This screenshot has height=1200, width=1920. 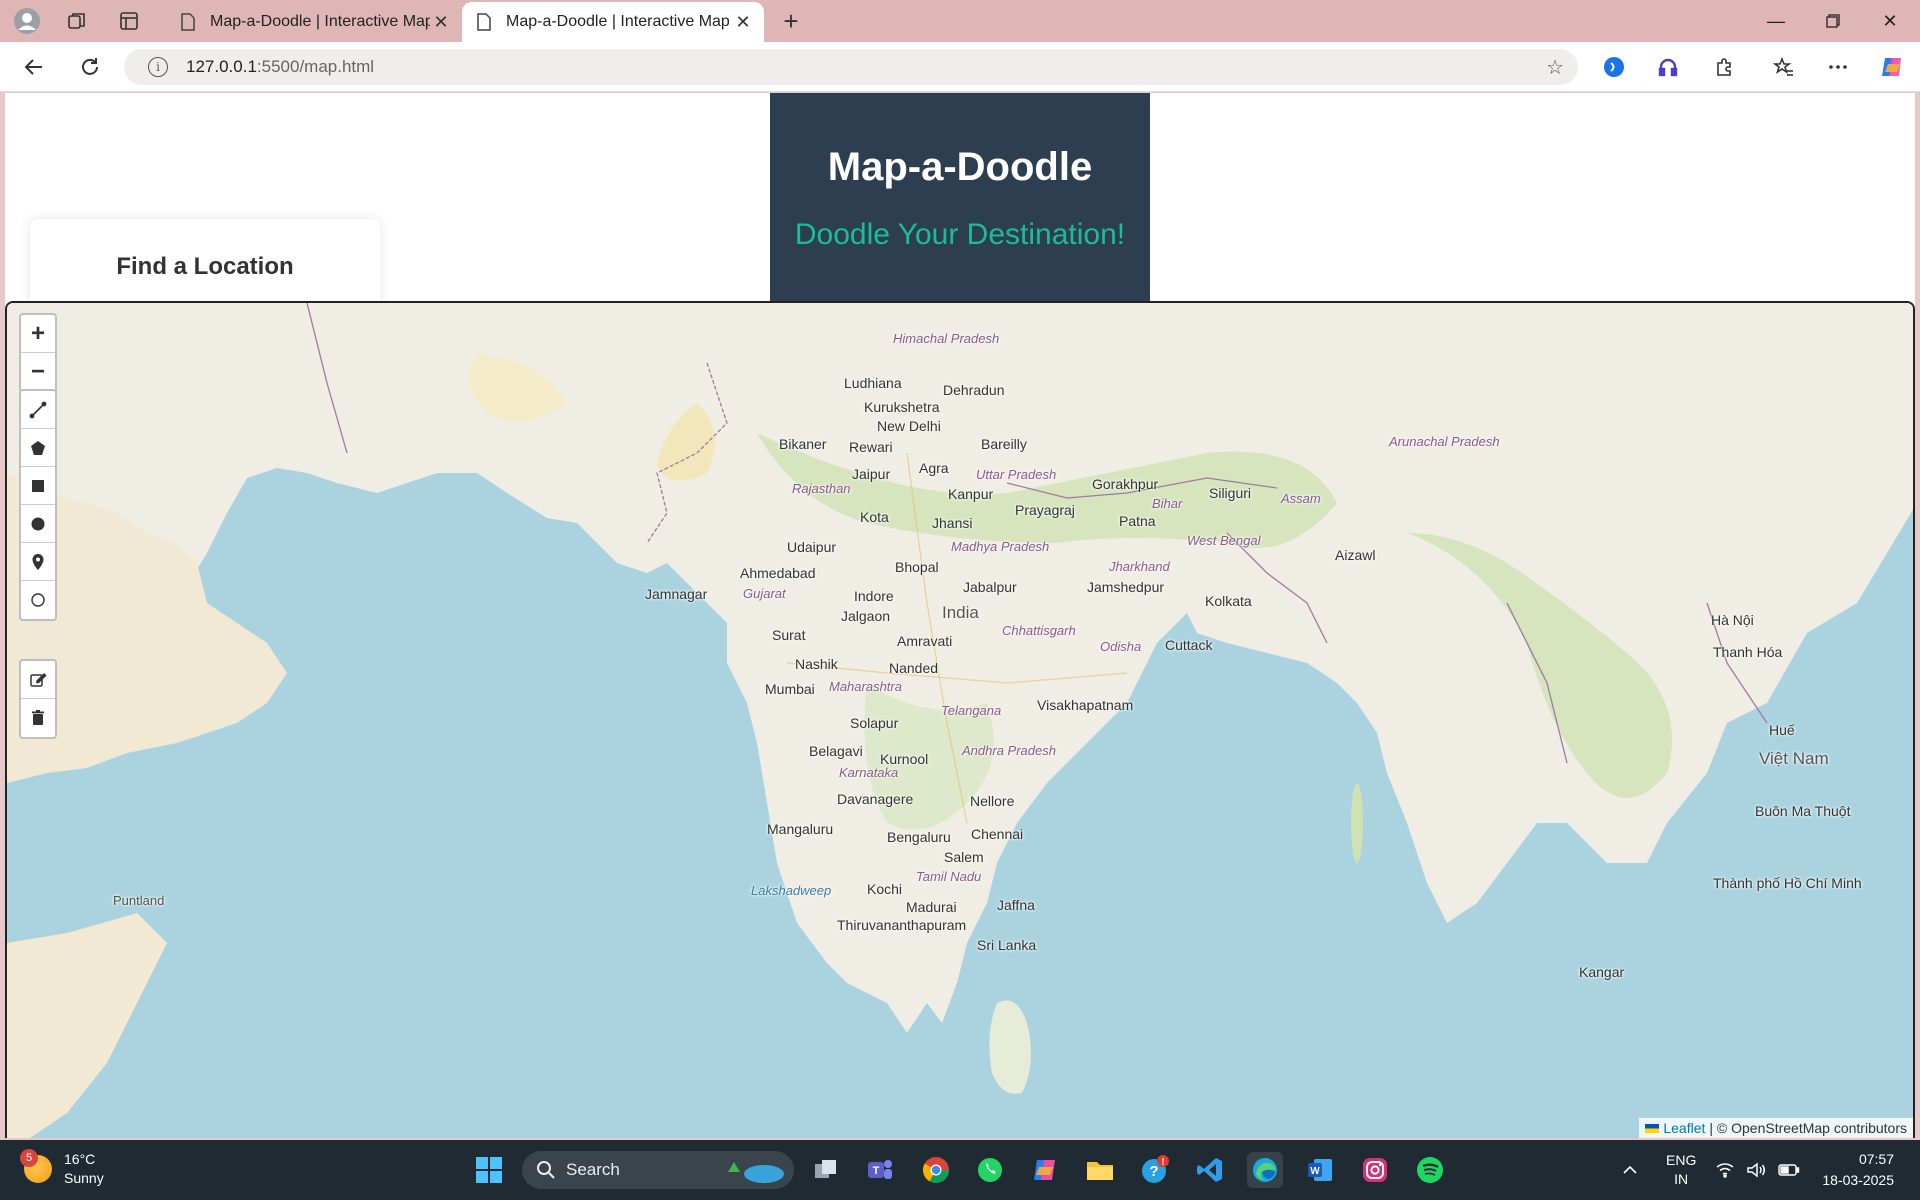 What do you see at coordinates (874, 517) in the screenshot?
I see `map-label: Kota` at bounding box center [874, 517].